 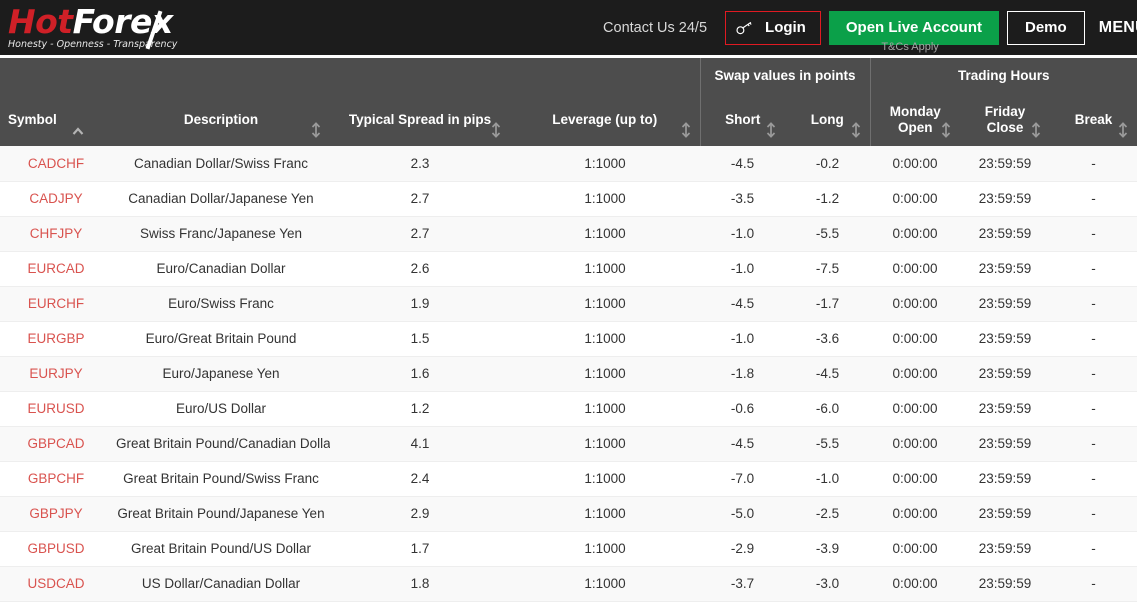 I want to click on cell-short: -0.6, so click(x=742, y=409).